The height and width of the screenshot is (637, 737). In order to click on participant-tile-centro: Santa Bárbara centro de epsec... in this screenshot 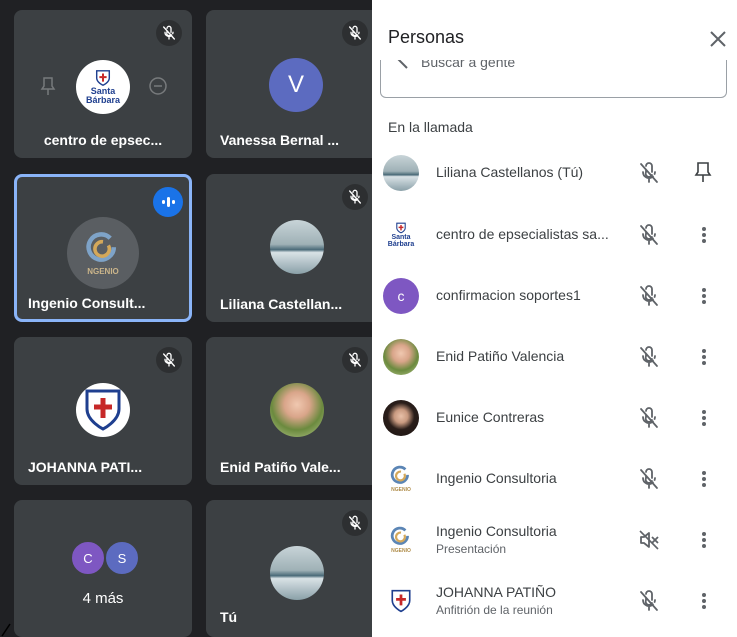, I will do `click(103, 84)`.